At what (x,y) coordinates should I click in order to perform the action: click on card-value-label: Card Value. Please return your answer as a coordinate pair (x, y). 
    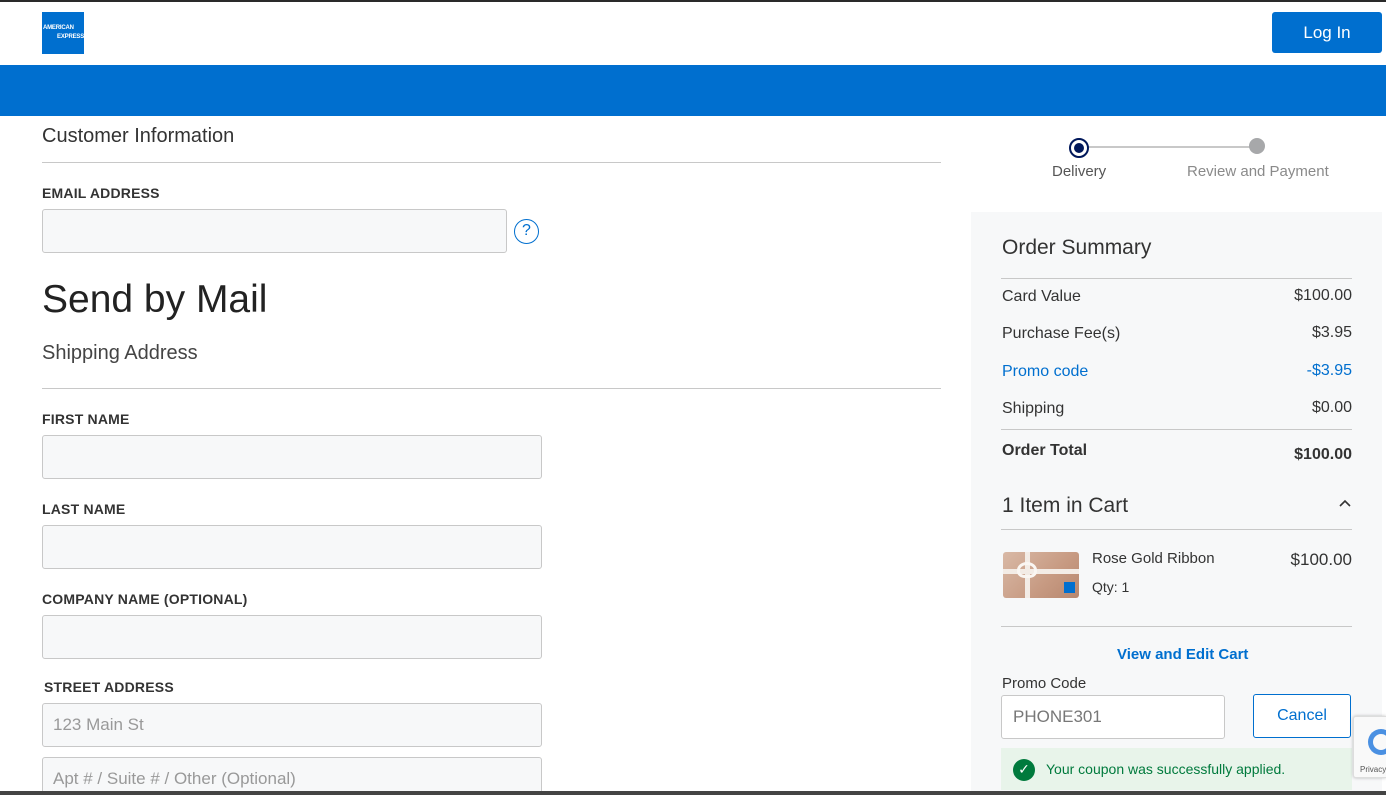
    Looking at the image, I should click on (1041, 296).